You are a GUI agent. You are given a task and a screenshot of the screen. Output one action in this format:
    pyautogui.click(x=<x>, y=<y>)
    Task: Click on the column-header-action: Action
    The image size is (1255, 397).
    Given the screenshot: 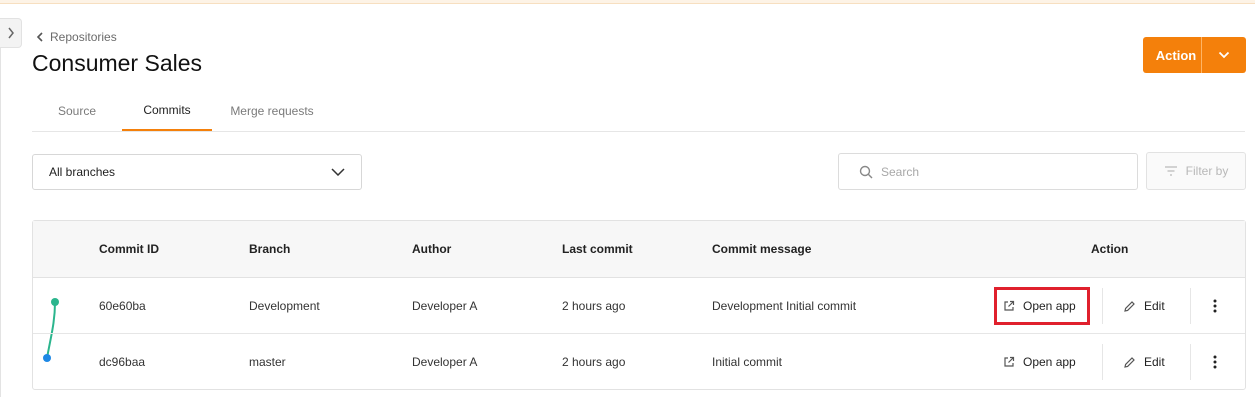 What is the action you would take?
    pyautogui.click(x=1110, y=249)
    